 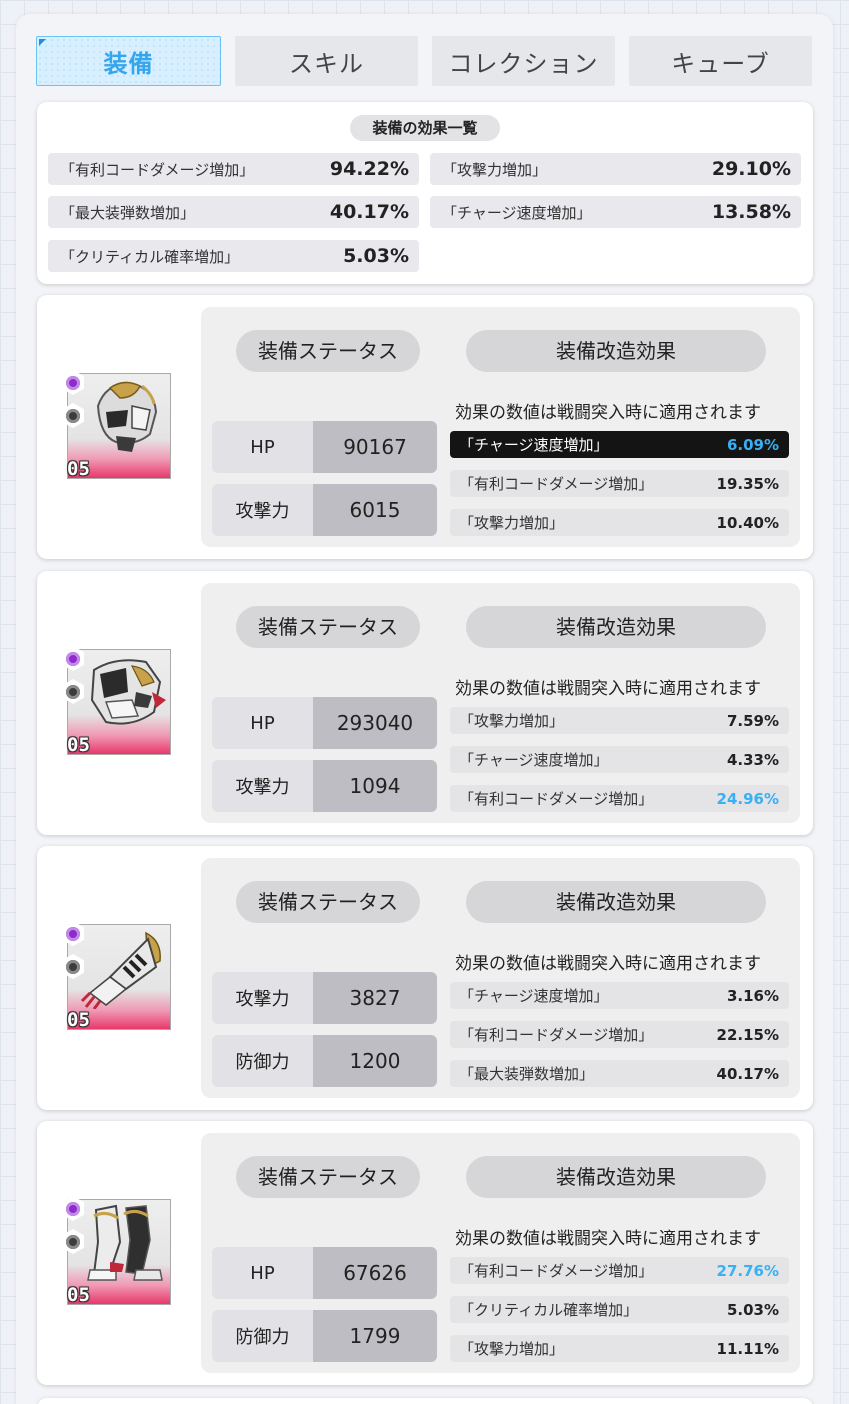 What do you see at coordinates (619, 995) in the screenshot?
I see `effect-row: 「チャージ速度増加」 3.16%` at bounding box center [619, 995].